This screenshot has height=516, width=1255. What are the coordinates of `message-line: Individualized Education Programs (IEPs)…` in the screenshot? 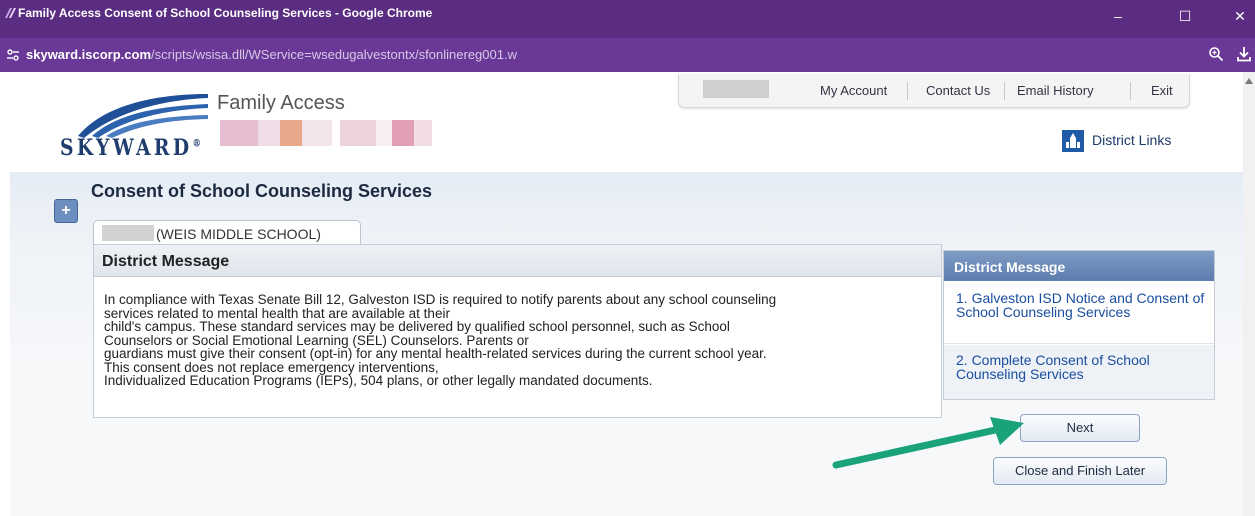 It's located at (378, 380).